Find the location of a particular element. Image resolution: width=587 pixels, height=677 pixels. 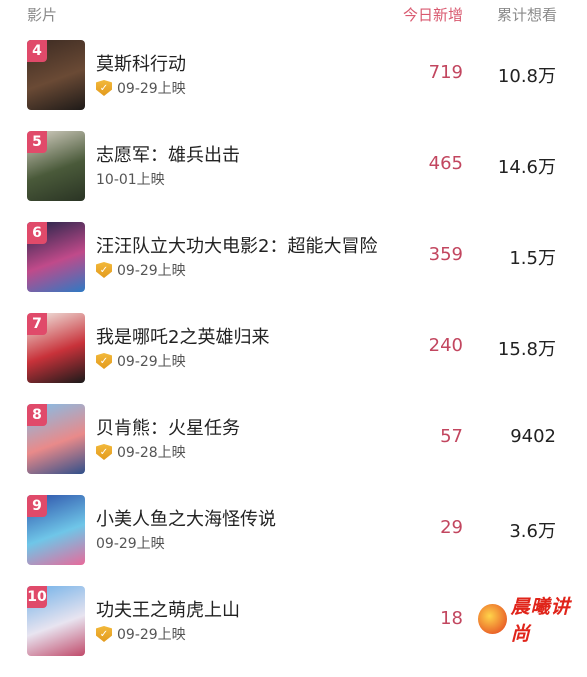

movie-poster: 4 is located at coordinates (56, 75).